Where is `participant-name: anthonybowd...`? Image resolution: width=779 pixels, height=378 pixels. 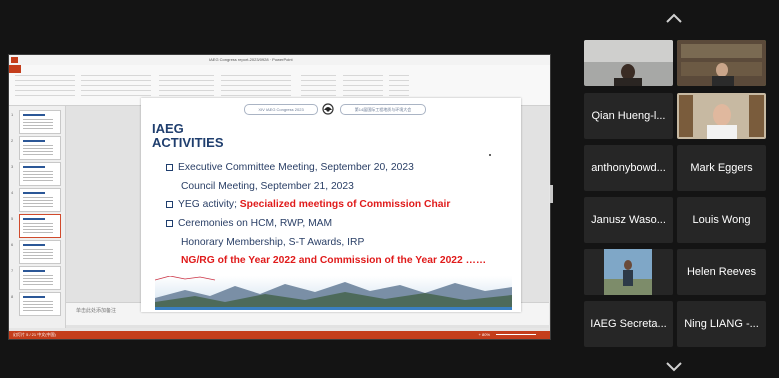 participant-name: anthonybowd... is located at coordinates (628, 168).